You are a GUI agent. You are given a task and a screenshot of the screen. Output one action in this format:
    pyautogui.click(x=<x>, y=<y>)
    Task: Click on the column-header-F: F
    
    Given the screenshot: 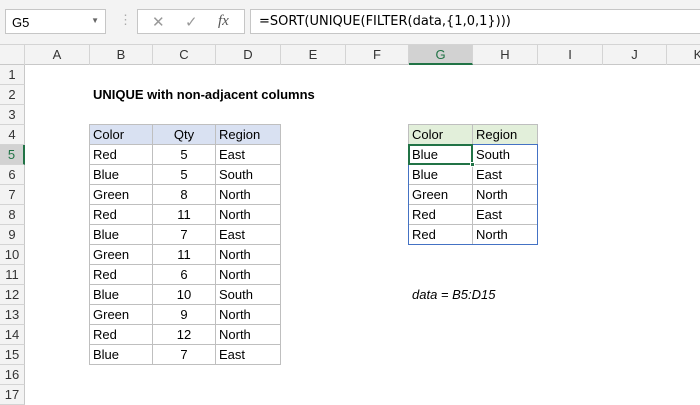 What is the action you would take?
    pyautogui.click(x=377, y=55)
    